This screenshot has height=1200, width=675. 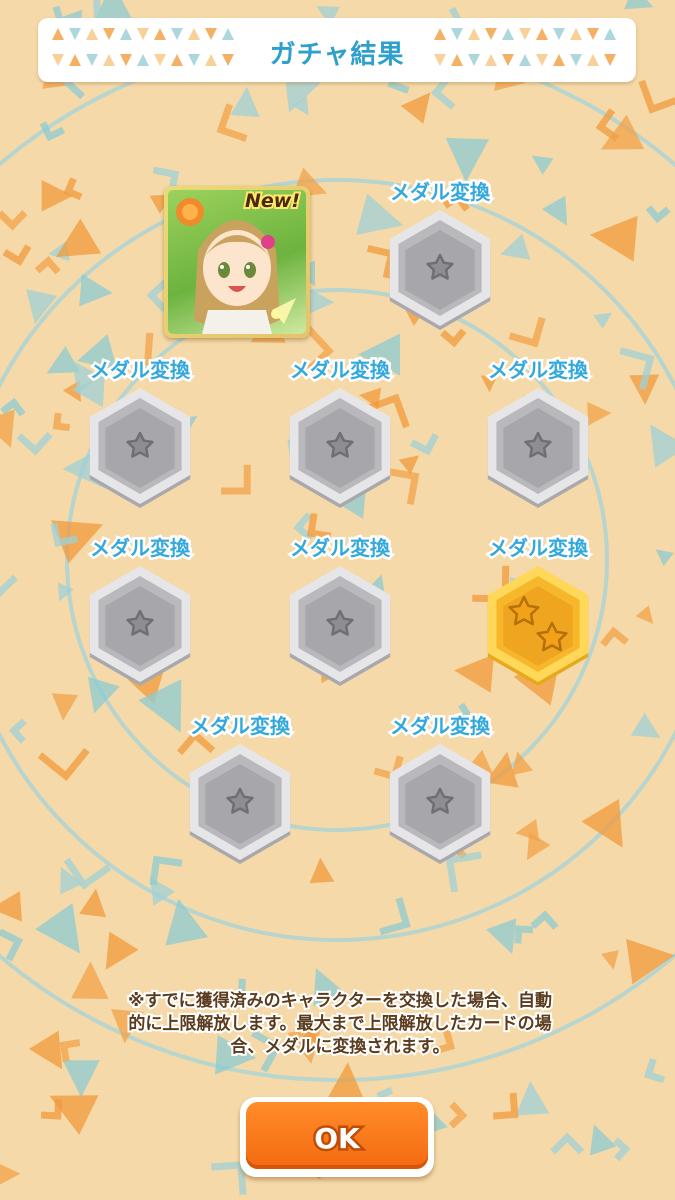 I want to click on character-portrait: New!, so click(x=237, y=262).